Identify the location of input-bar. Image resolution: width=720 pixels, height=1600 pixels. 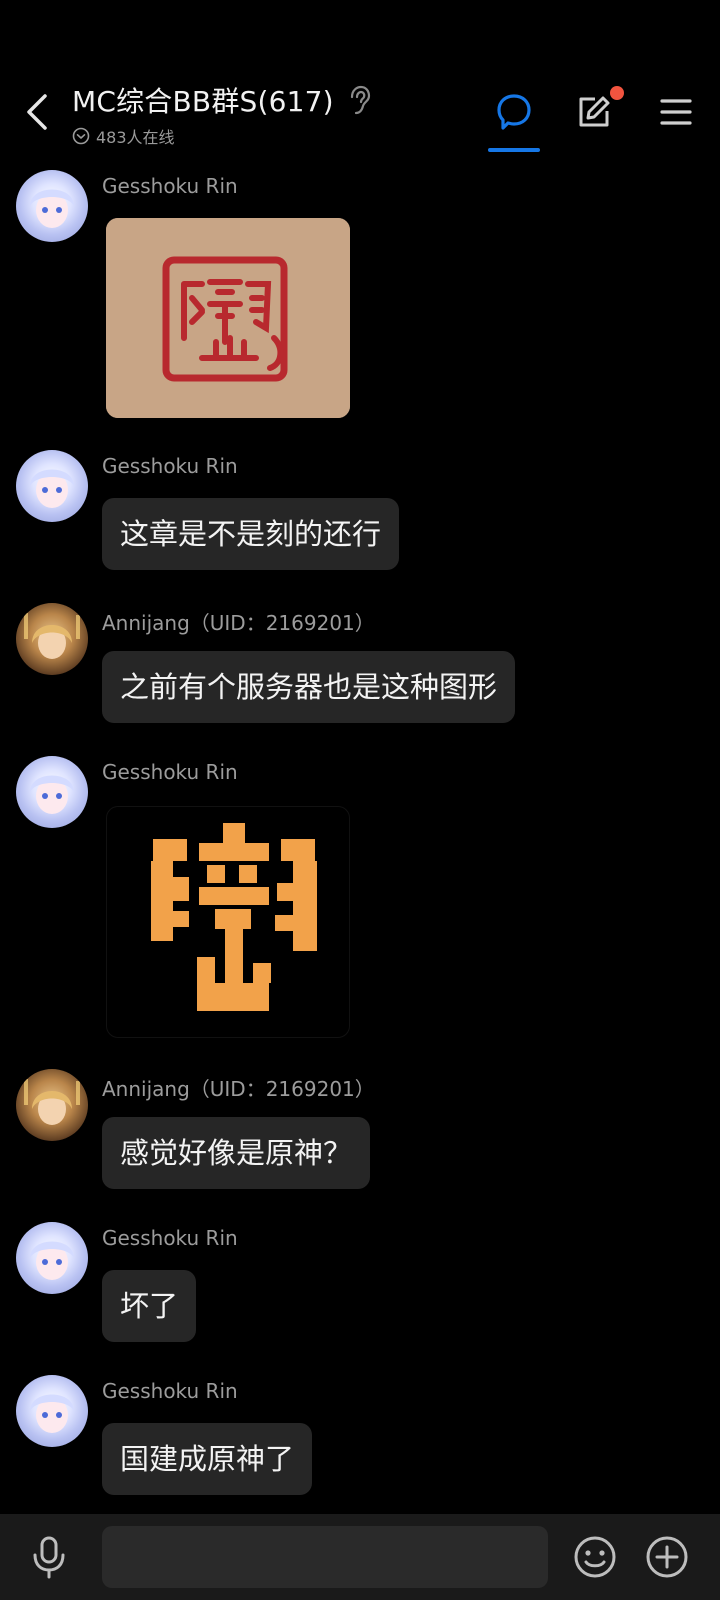
(360, 1557).